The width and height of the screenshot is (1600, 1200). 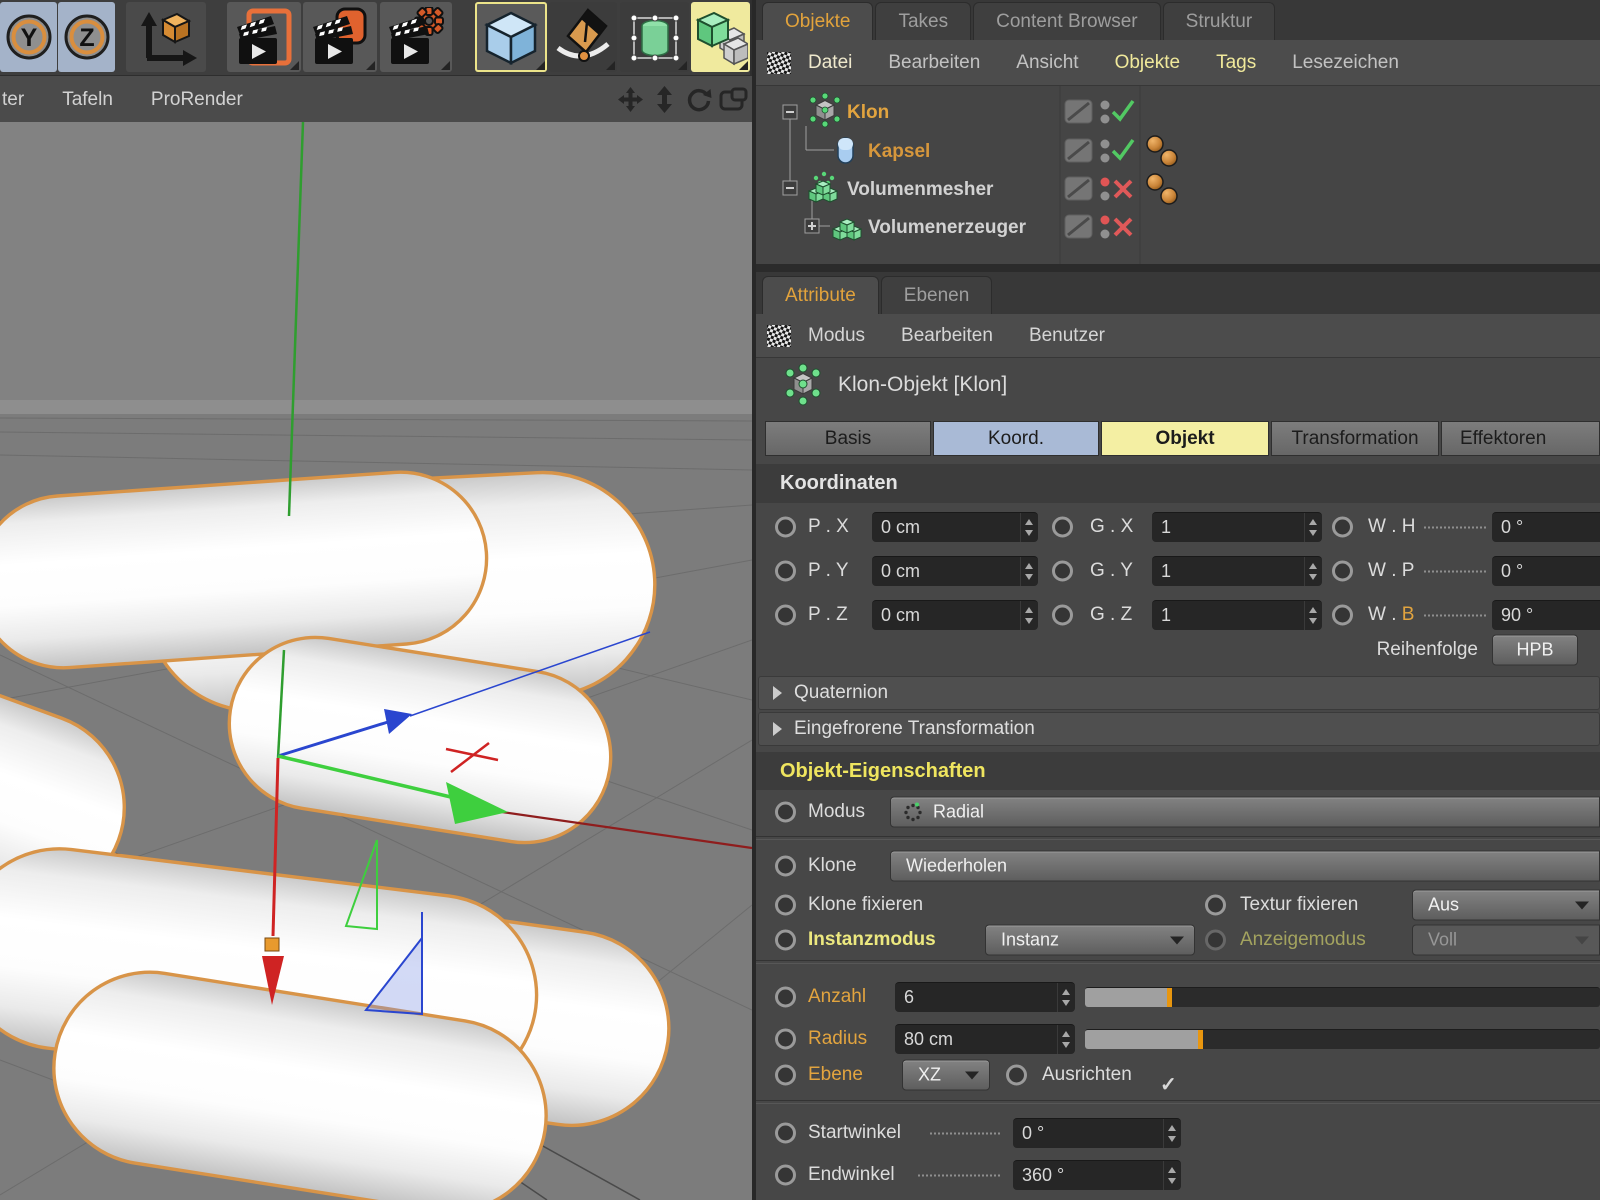 I want to click on section-eingefrorene-transformation: Eingefrorene Transformation, so click(x=1179, y=729).